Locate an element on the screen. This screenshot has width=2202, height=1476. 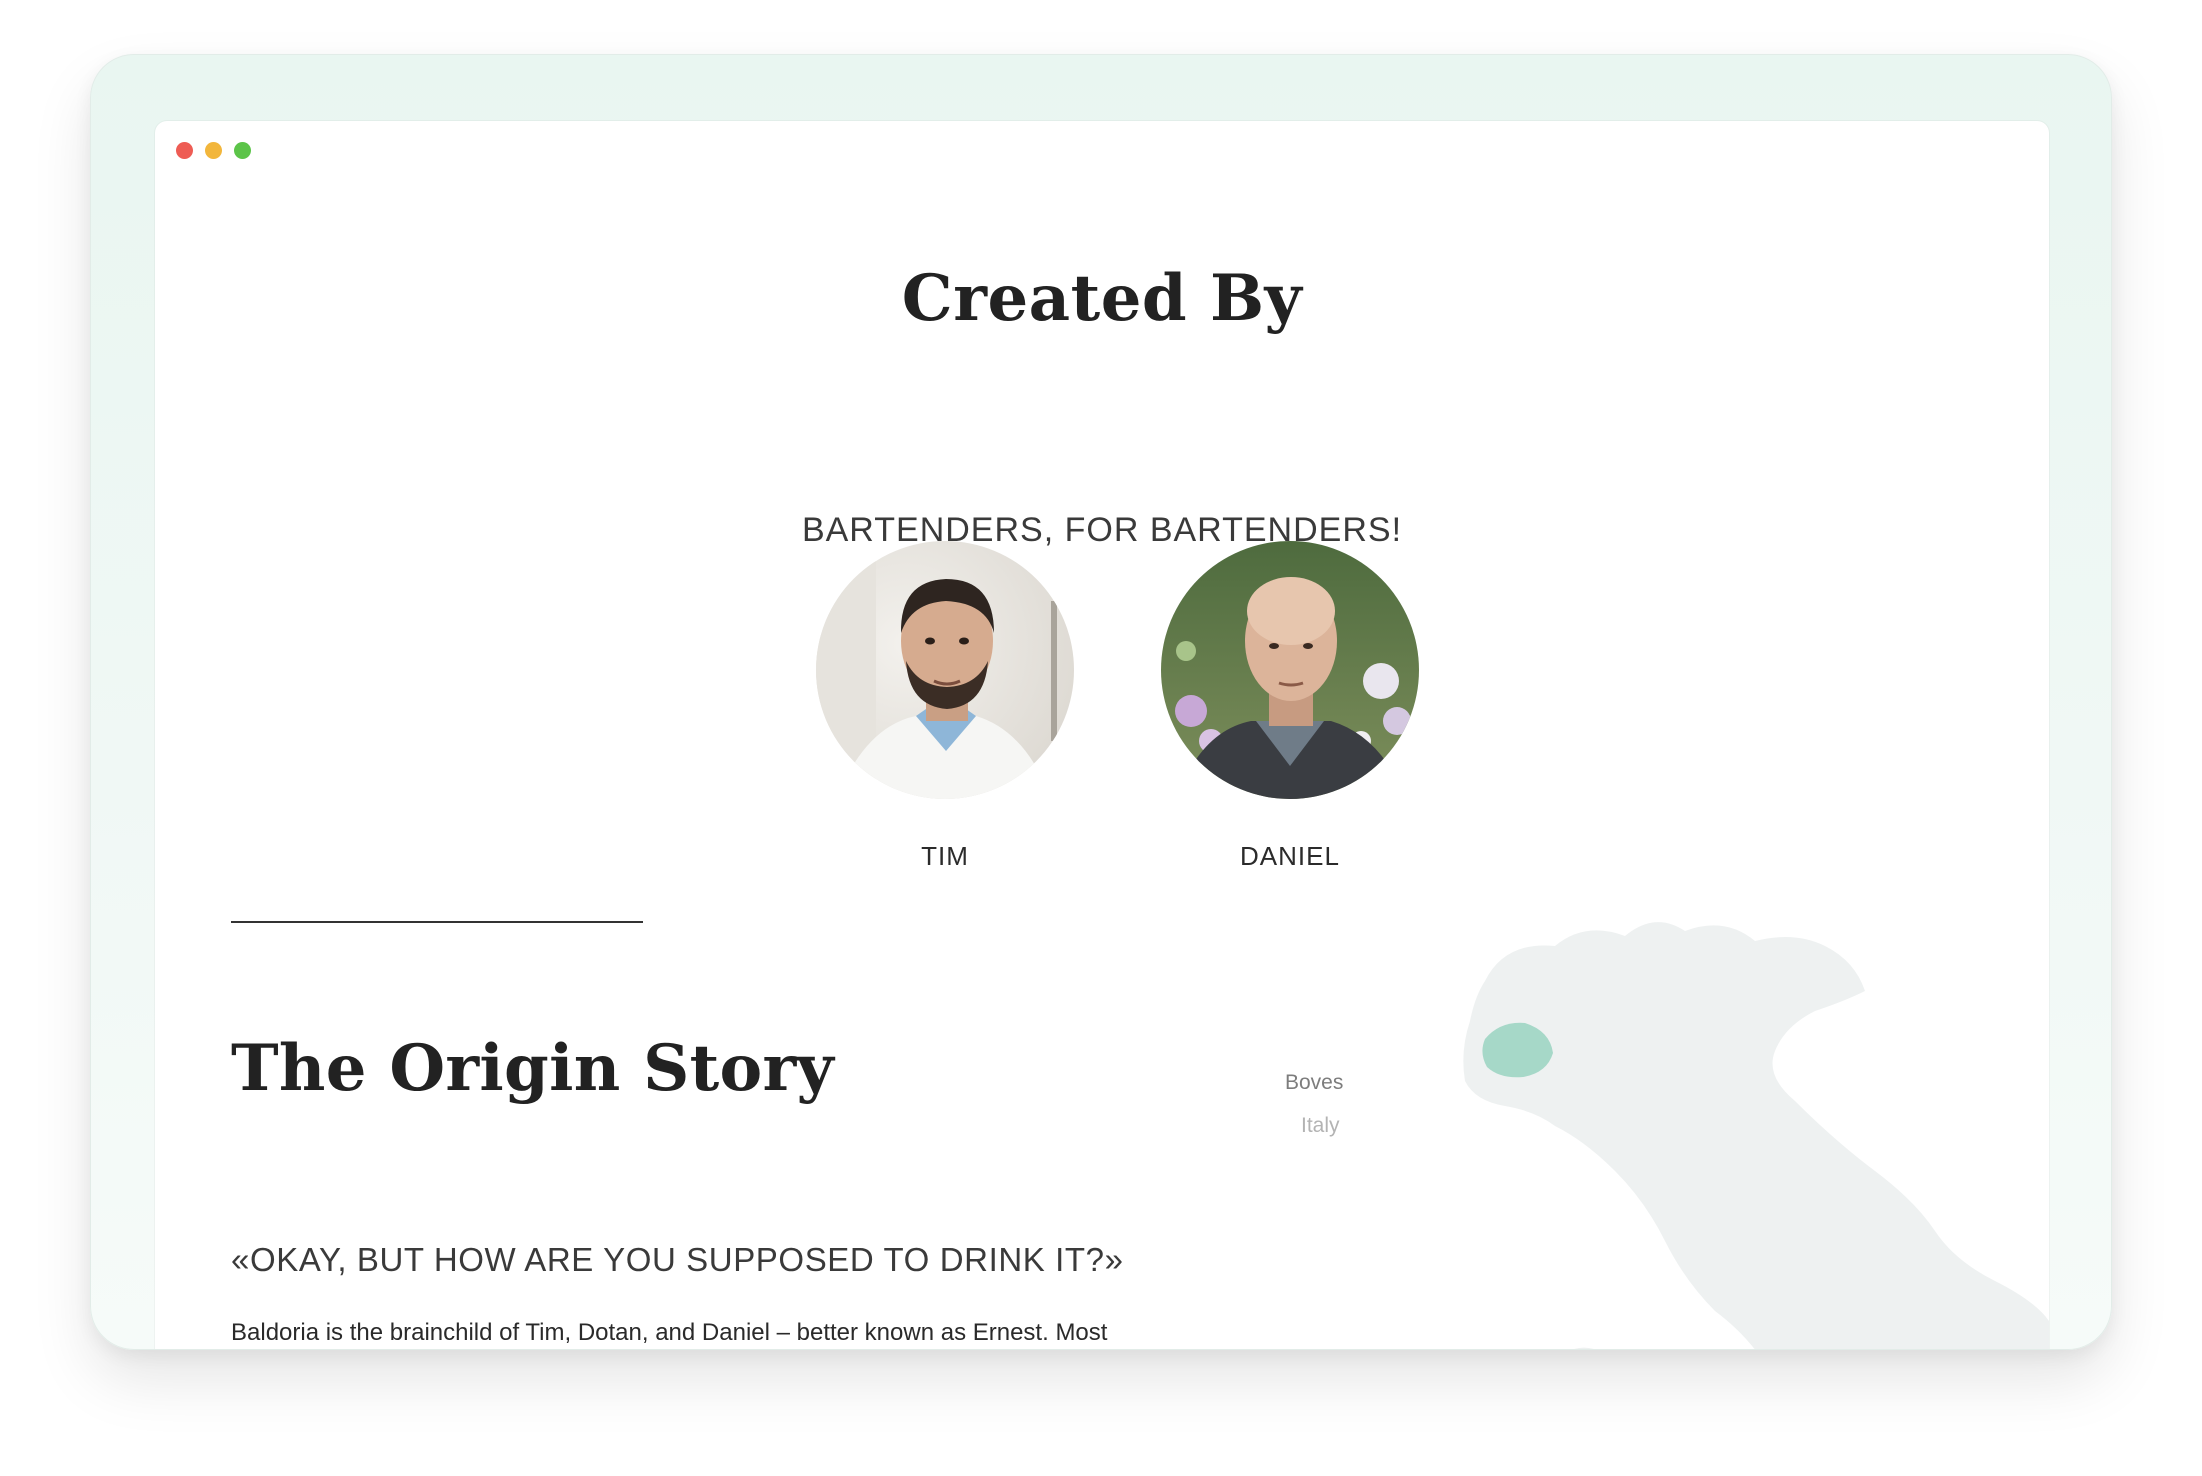
minimize-window-dot is located at coordinates (213, 150).